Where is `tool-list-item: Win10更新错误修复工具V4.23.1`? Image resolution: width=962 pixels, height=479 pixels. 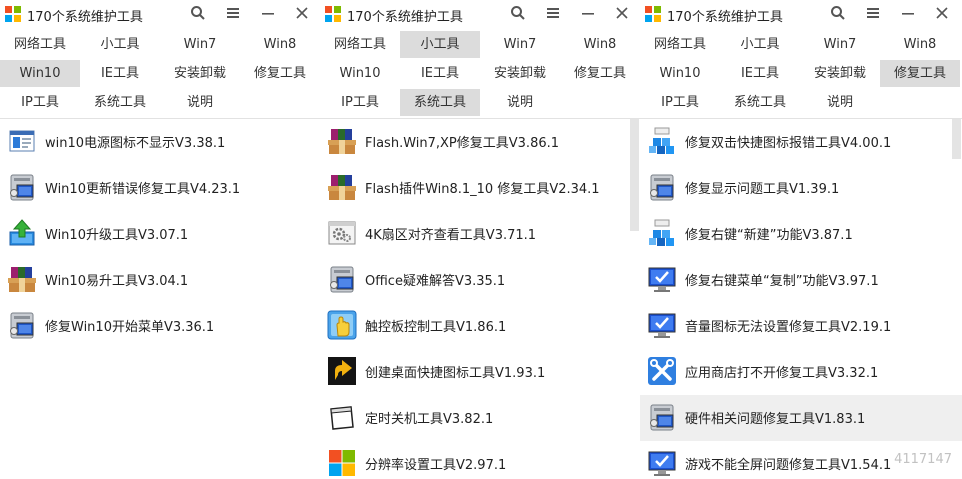
tool-list-item: Win10更新错误修复工具V4.23.1 is located at coordinates (160, 188).